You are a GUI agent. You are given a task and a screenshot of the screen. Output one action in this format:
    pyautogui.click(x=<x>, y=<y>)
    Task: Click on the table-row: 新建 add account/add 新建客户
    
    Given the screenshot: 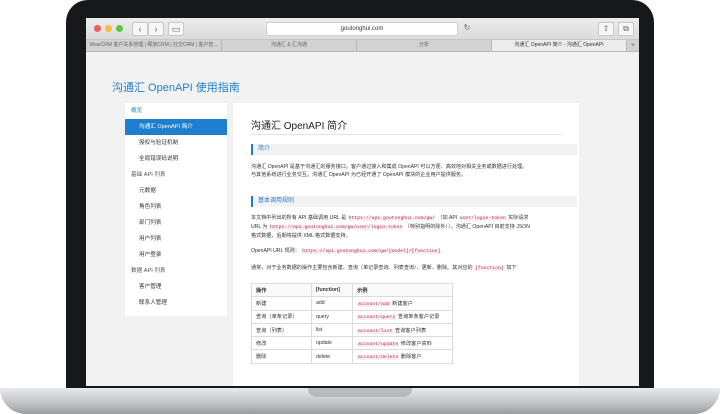 What is the action you would take?
    pyautogui.click(x=352, y=303)
    